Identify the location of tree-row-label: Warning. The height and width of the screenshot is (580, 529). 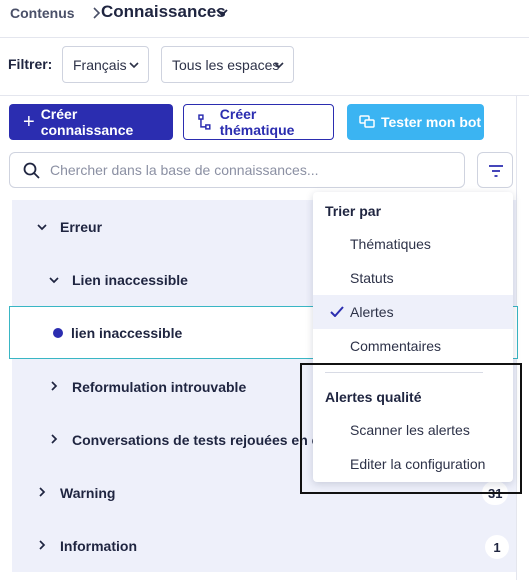
(88, 492).